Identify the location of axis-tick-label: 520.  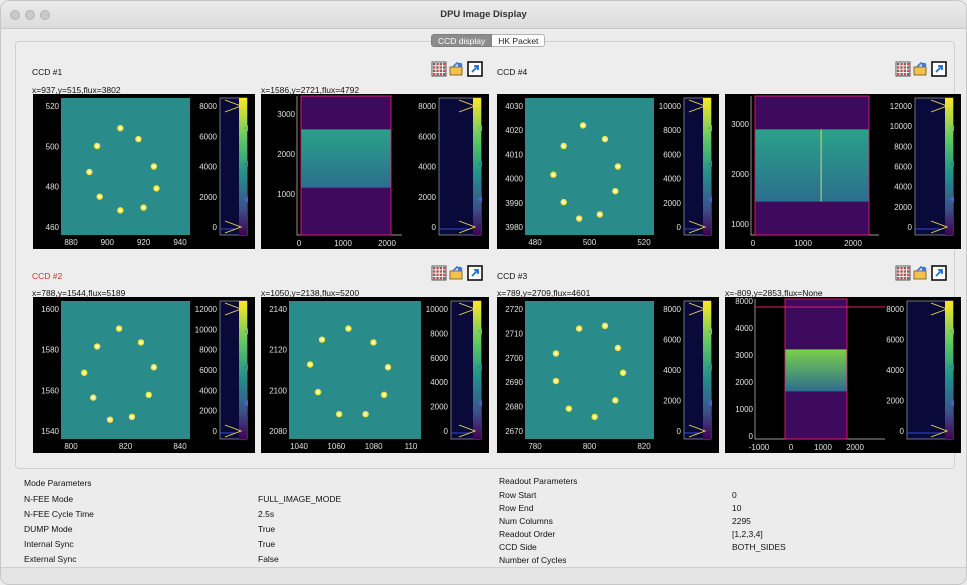
(644, 242).